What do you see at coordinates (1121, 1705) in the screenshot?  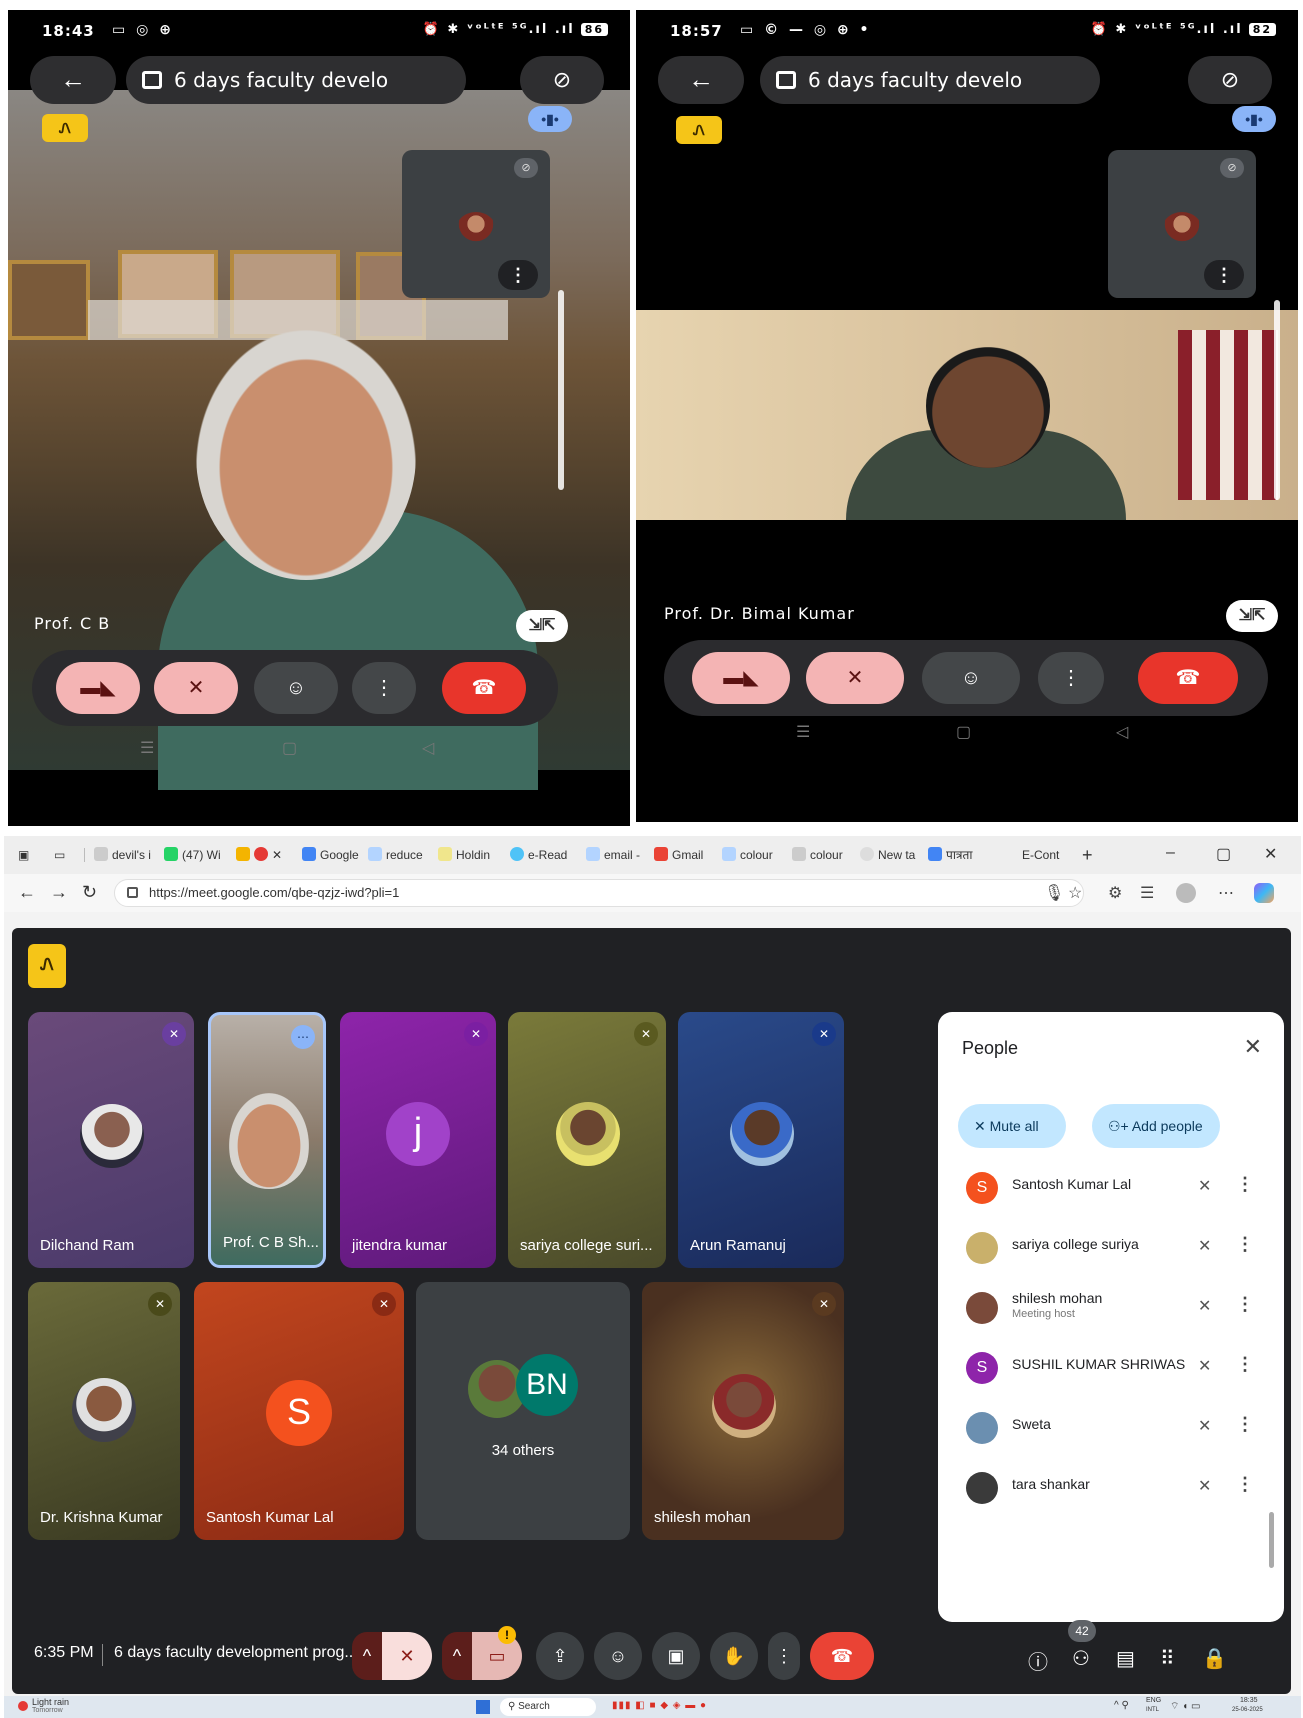 I see `tray-icons: ^ ⚲` at bounding box center [1121, 1705].